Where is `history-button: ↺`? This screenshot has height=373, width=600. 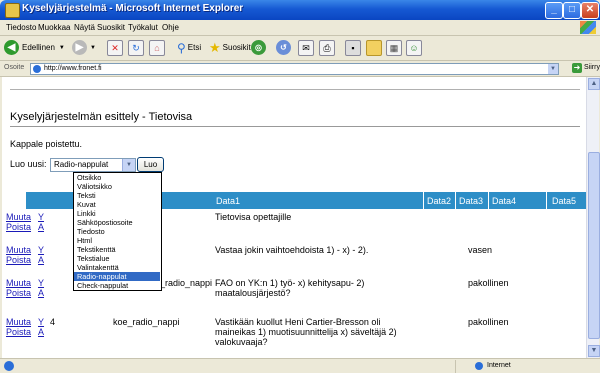
history-button: ↺ is located at coordinates (283, 47).